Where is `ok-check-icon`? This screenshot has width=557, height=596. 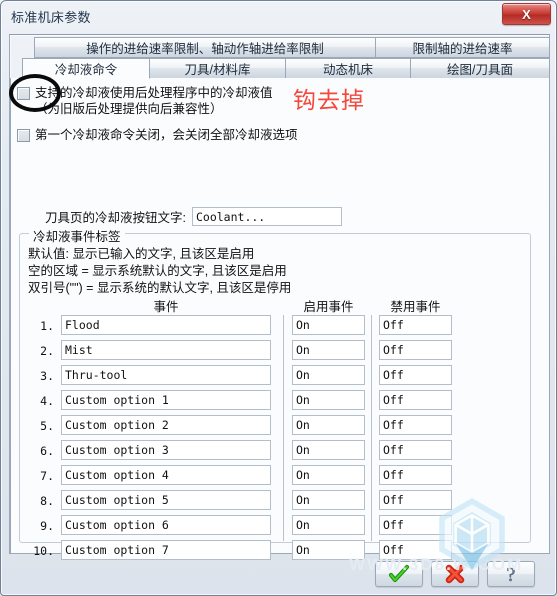 ok-check-icon is located at coordinates (399, 573).